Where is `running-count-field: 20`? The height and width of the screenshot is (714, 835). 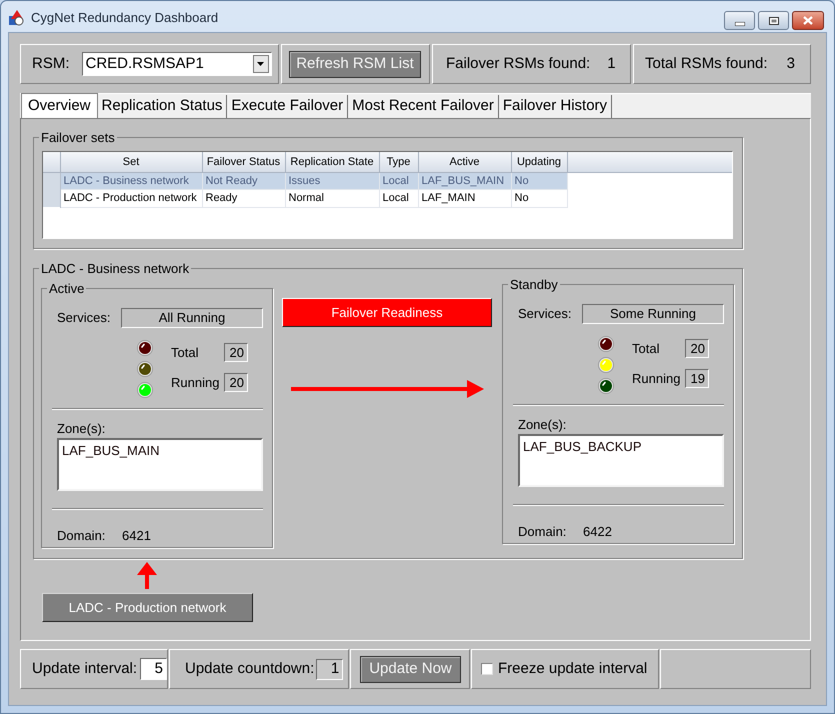
running-count-field: 20 is located at coordinates (236, 382).